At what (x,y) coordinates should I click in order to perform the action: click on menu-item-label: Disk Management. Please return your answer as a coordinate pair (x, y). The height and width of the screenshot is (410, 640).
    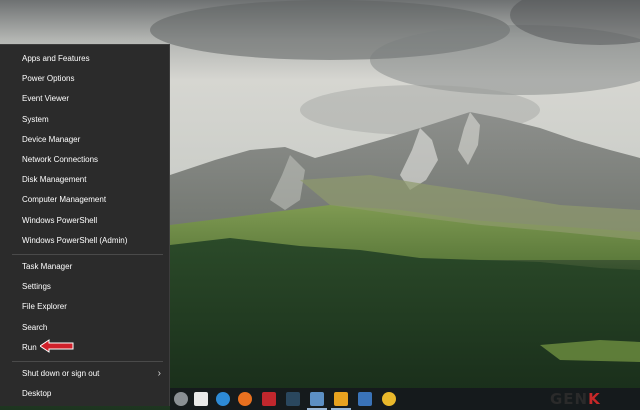
    Looking at the image, I should click on (54, 180).